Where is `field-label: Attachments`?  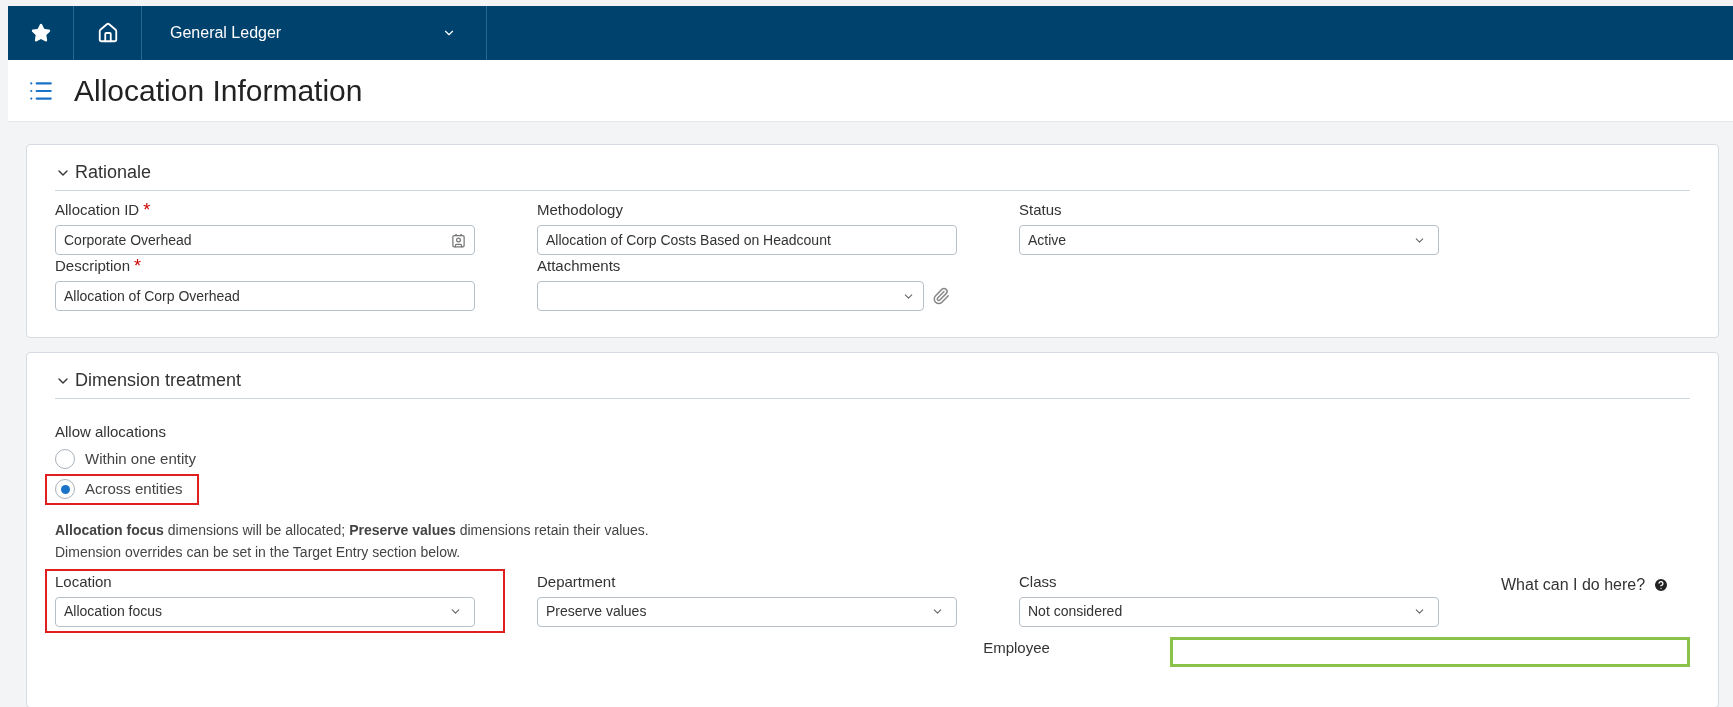 field-label: Attachments is located at coordinates (579, 266).